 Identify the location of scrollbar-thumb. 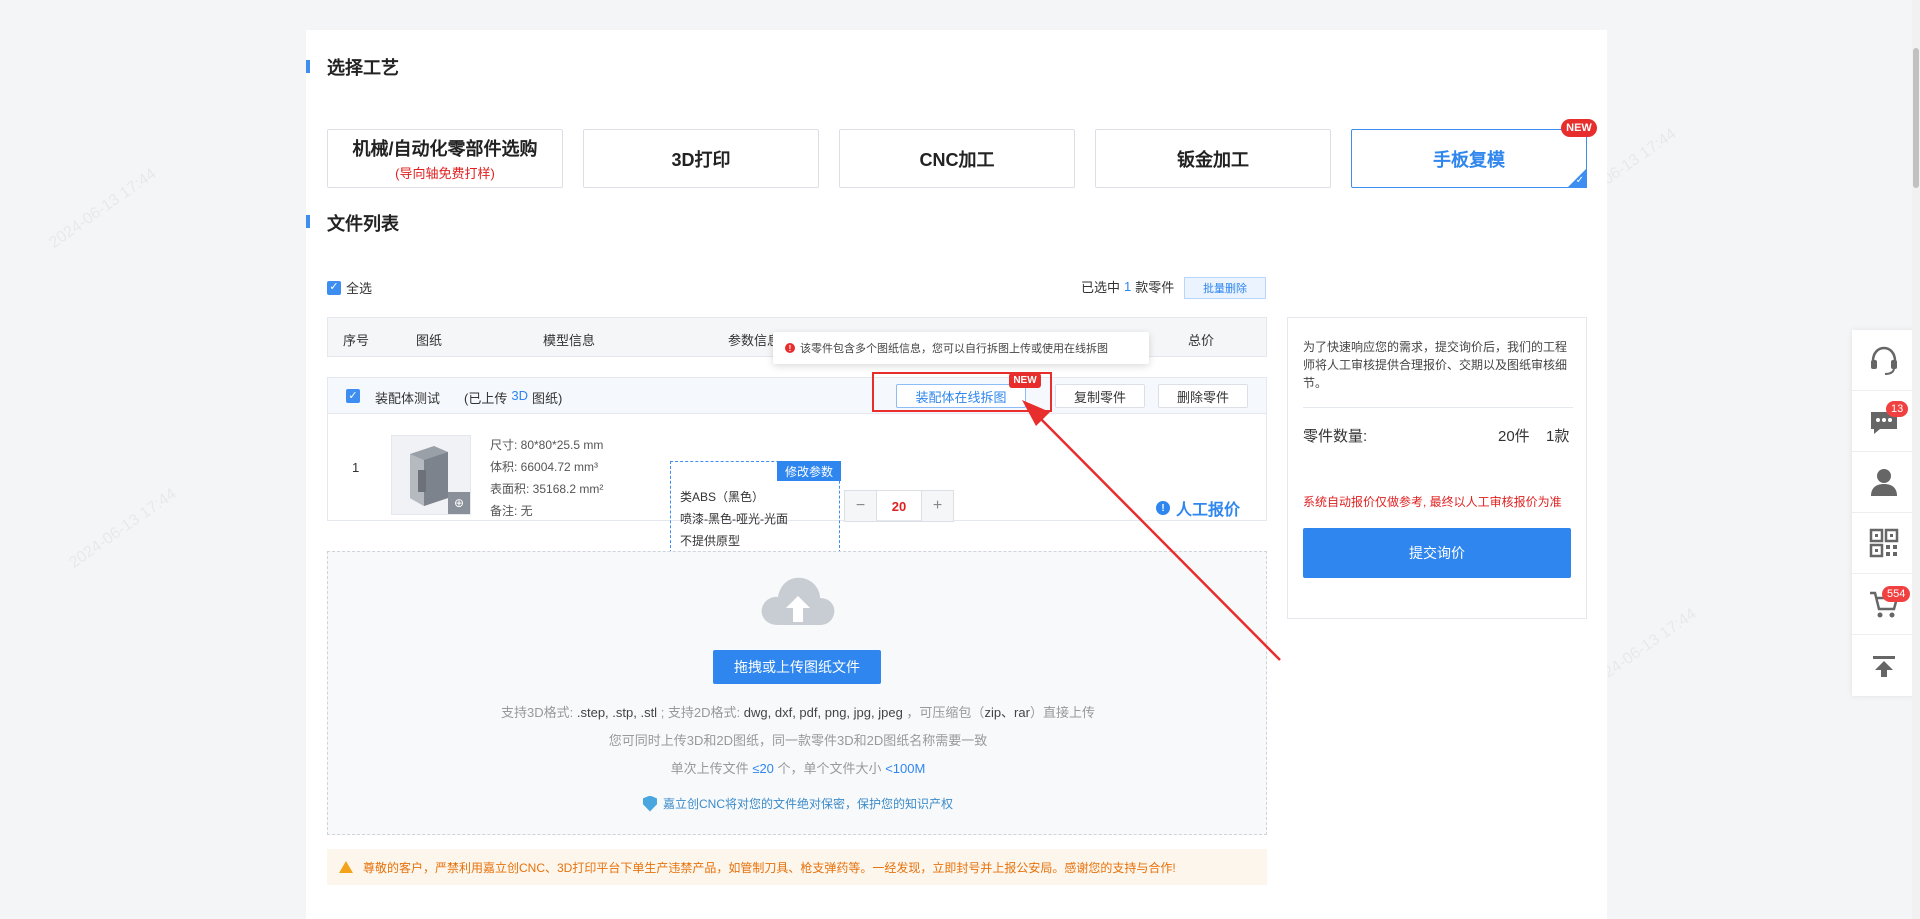
(1916, 118).